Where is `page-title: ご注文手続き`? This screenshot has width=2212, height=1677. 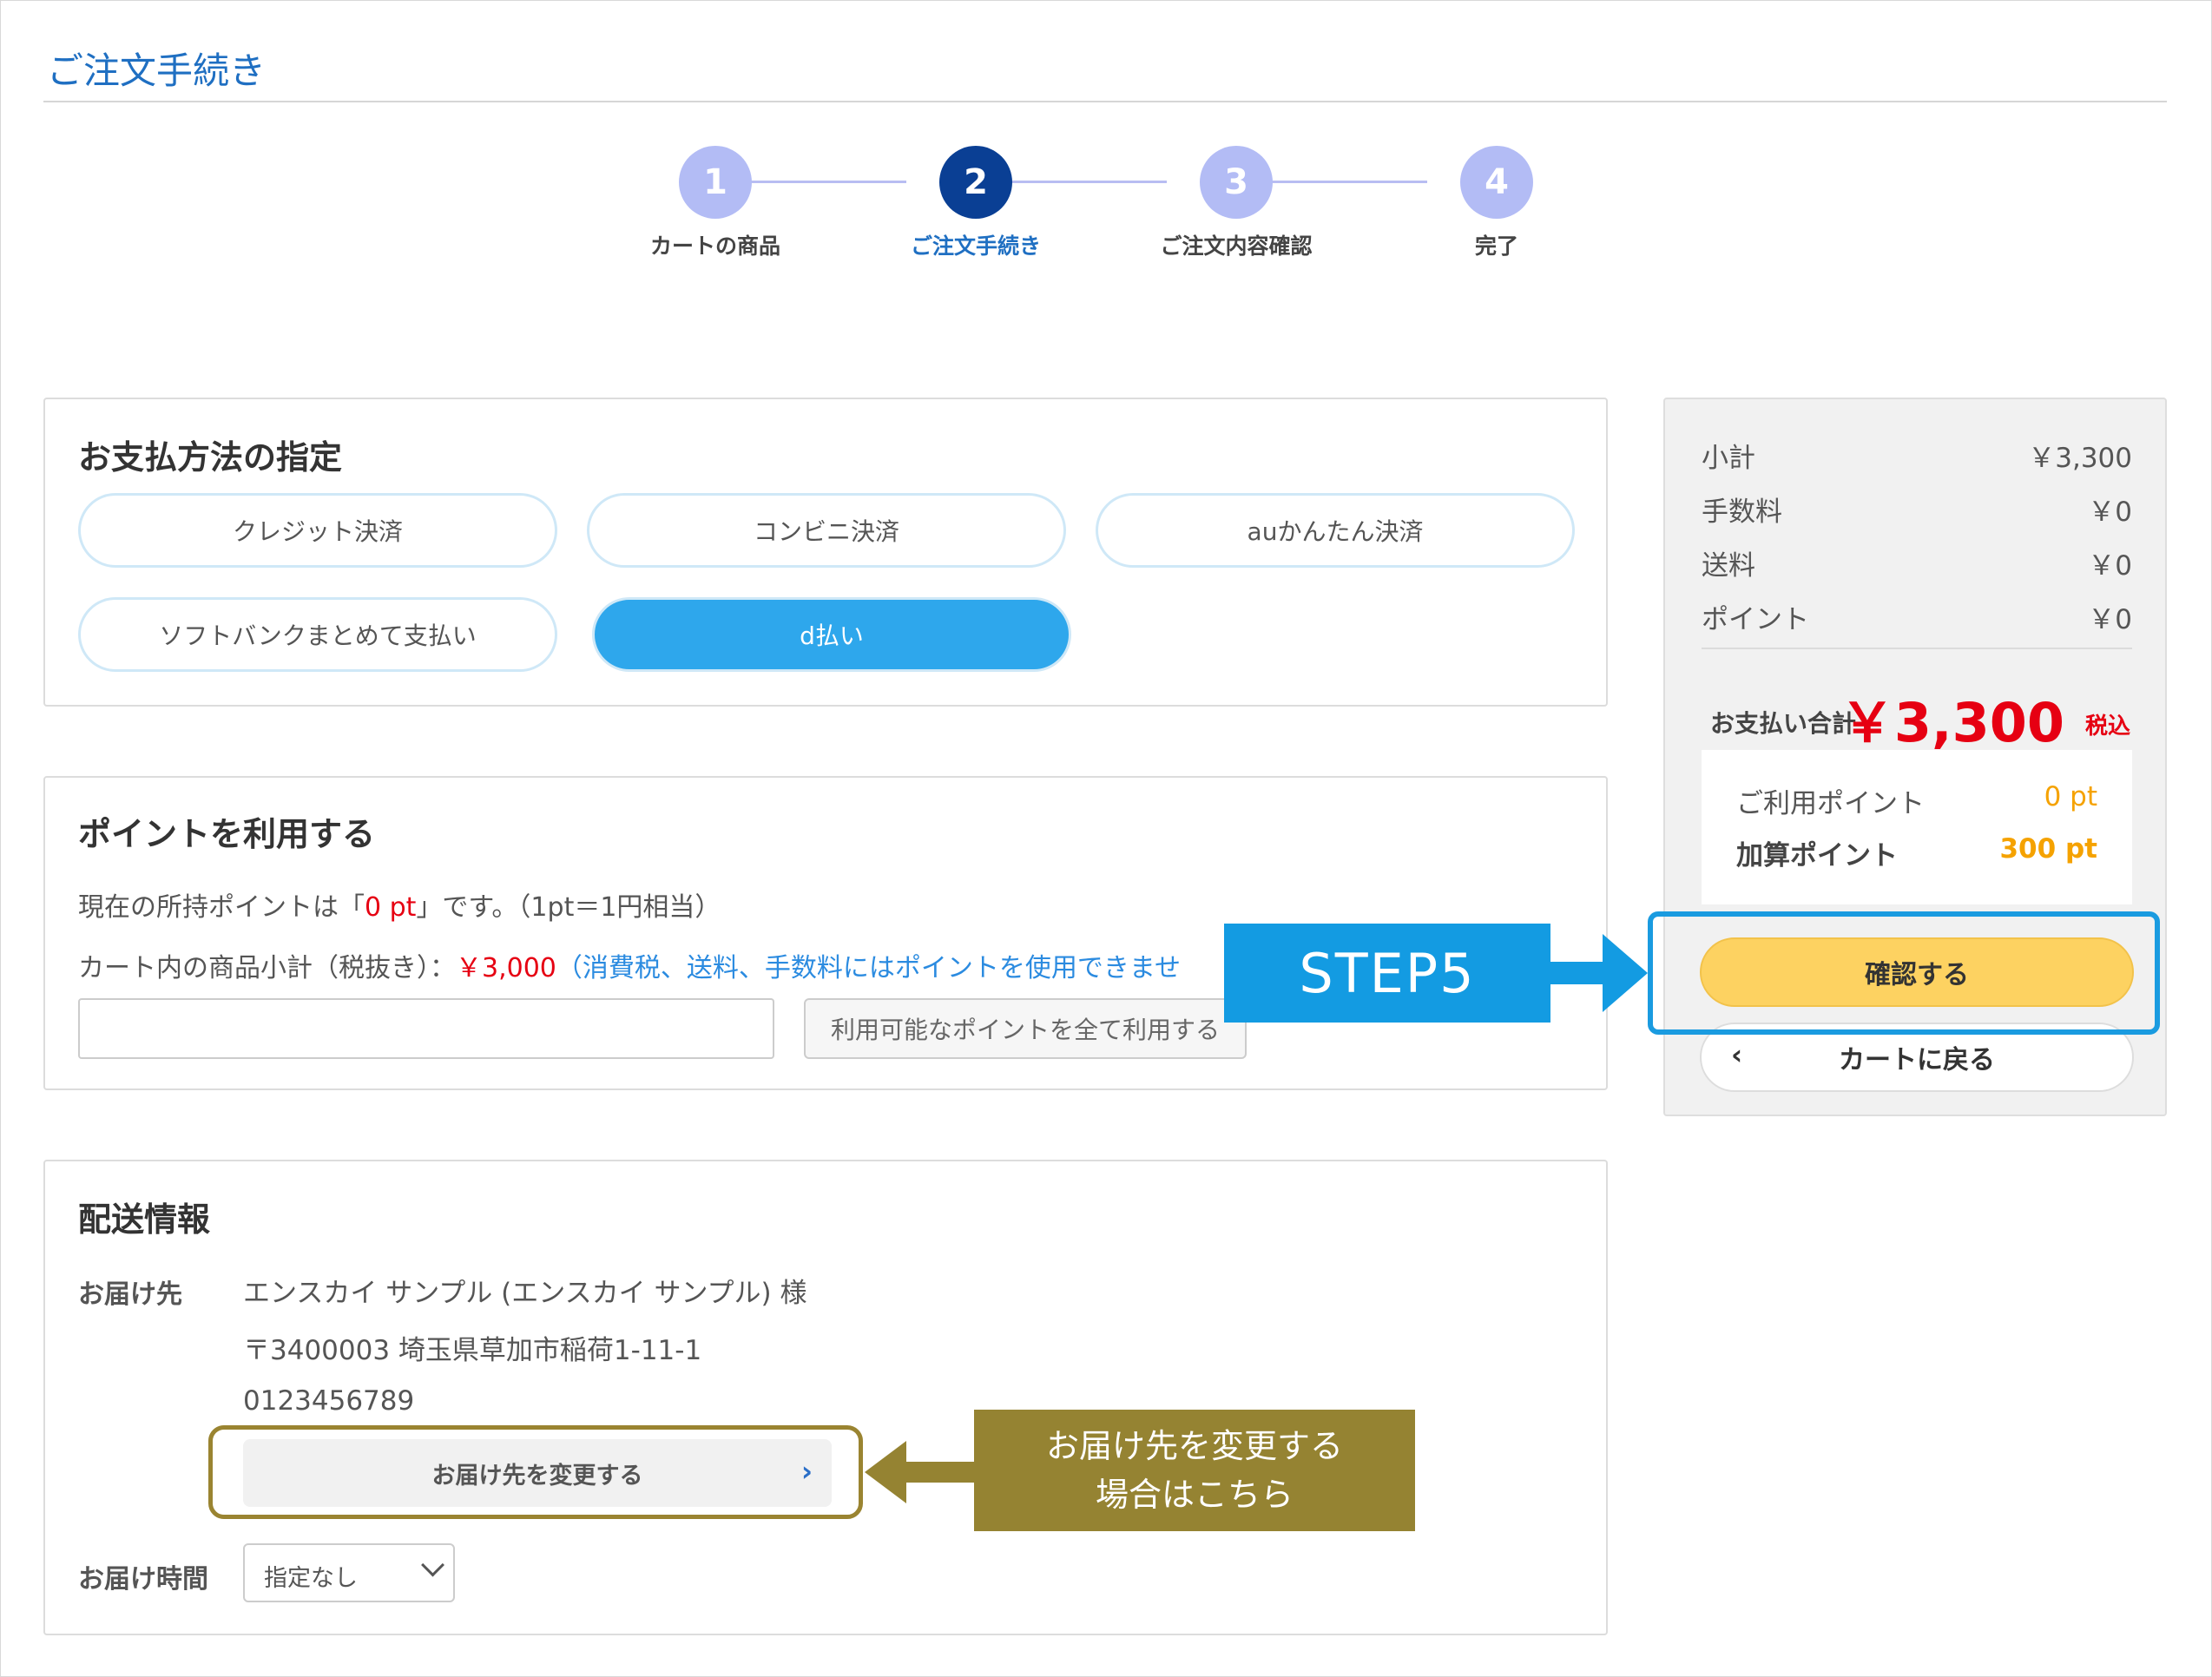
page-title: ご注文手続き is located at coordinates (157, 70).